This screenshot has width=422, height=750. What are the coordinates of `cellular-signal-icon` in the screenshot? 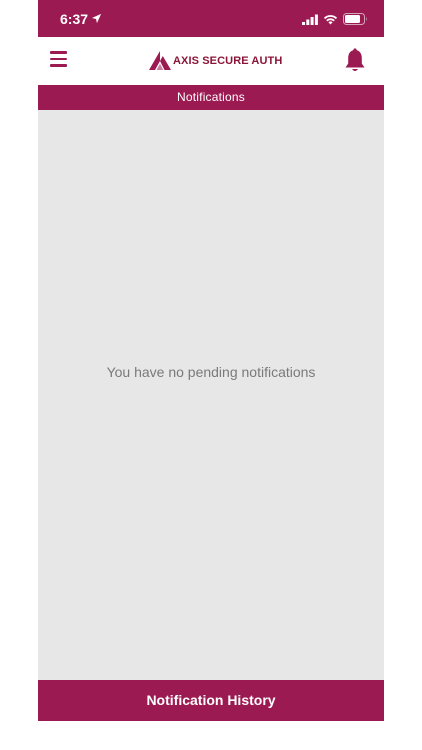 It's located at (310, 19).